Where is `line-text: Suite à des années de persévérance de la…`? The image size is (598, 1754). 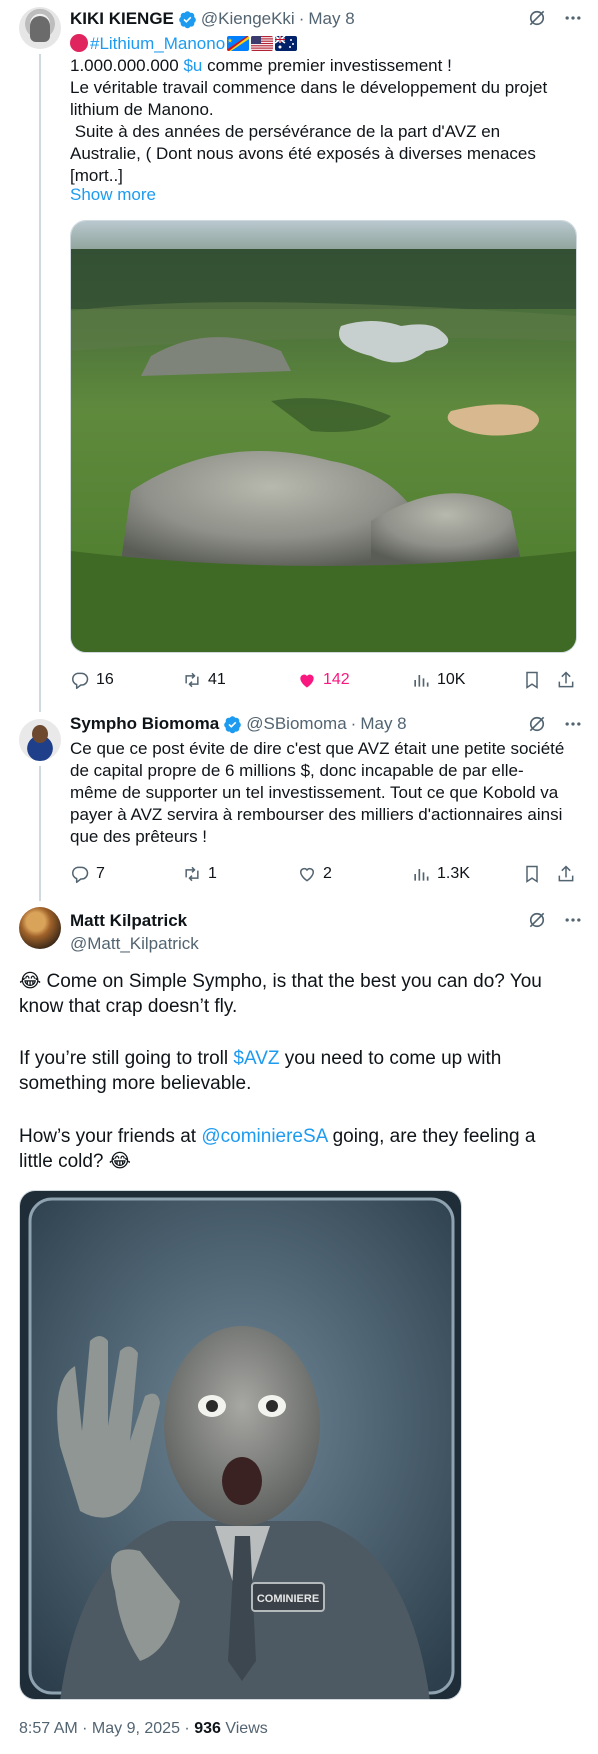
line-text: Suite à des années de persévérance de la… is located at coordinates (285, 131).